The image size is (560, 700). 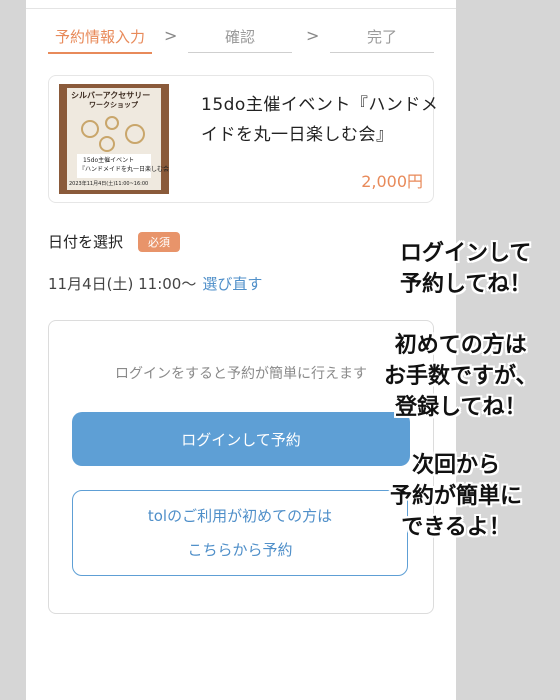 I want to click on selected-date-value: 11月4日(土) 11:00〜, so click(x=122, y=284).